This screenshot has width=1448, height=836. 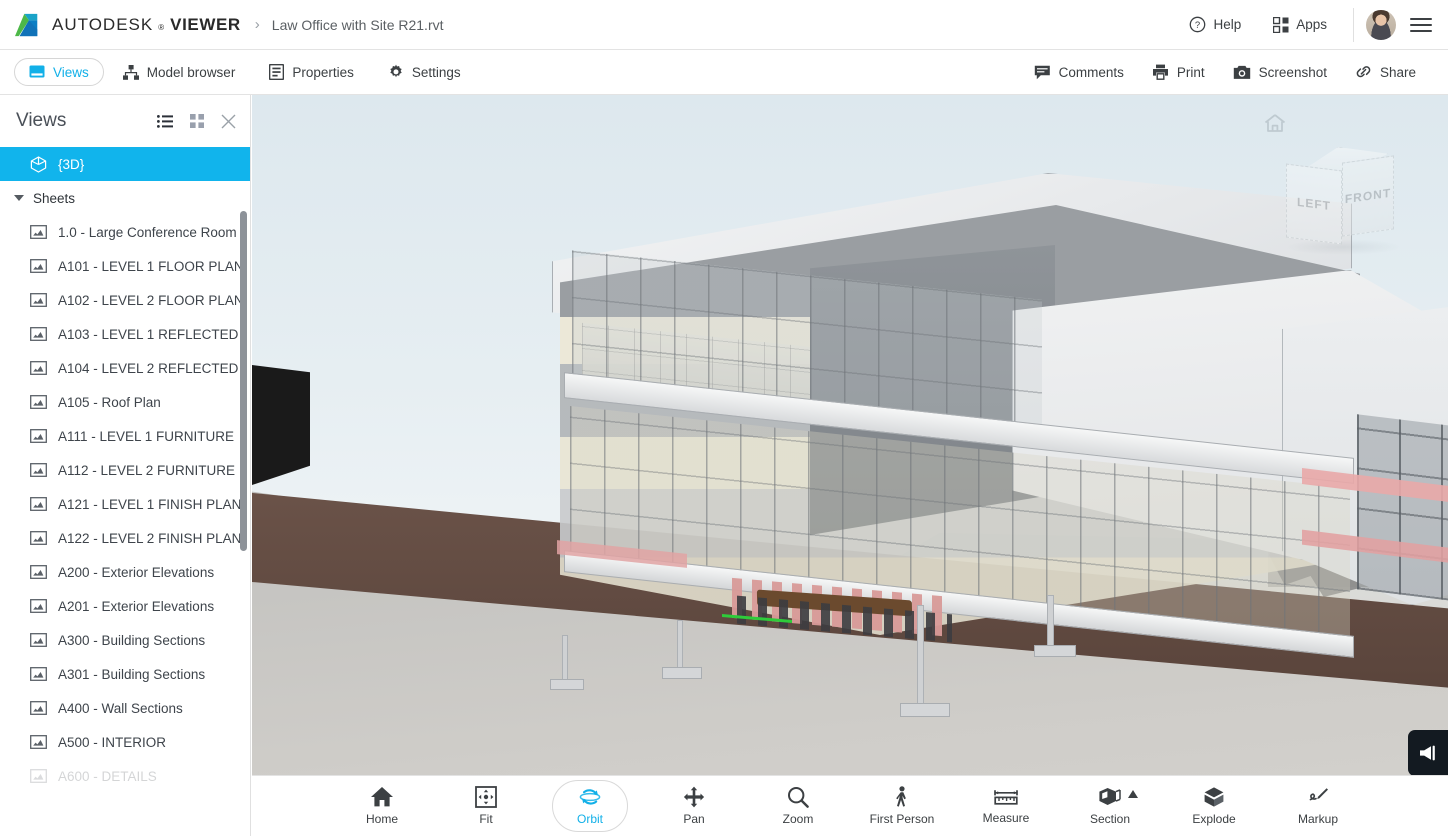 What do you see at coordinates (1133, 794) in the screenshot?
I see `section-dropdown-triangle-icon` at bounding box center [1133, 794].